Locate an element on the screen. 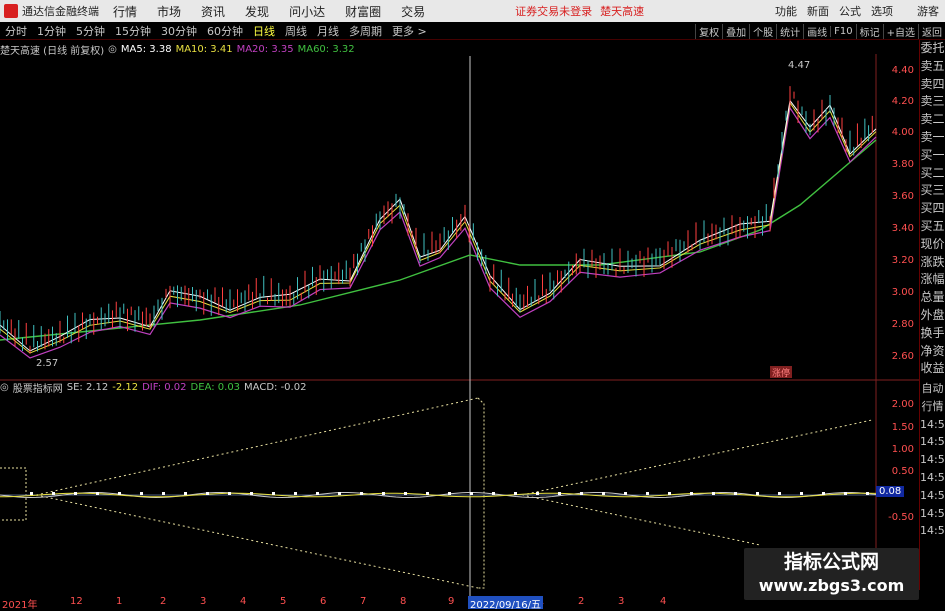 The width and height of the screenshot is (945, 611). stock-title: 楚天高速 (日线 前复权) is located at coordinates (52, 51).